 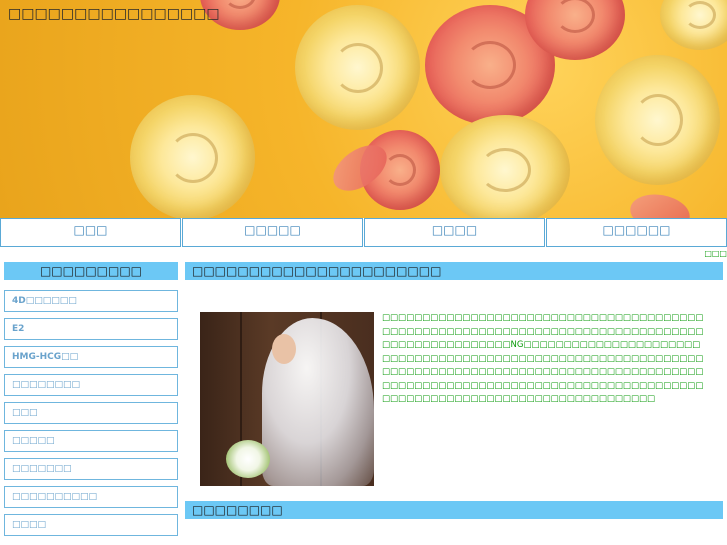 What do you see at coordinates (454, 232) in the screenshot?
I see `nav-item-3: □□□□` at bounding box center [454, 232].